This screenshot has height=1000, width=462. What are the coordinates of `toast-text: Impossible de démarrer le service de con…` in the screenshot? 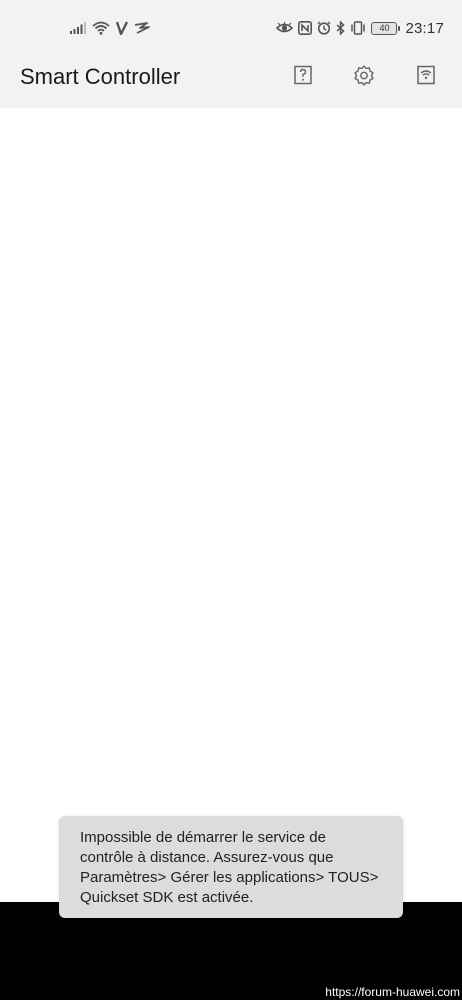 It's located at (229, 867).